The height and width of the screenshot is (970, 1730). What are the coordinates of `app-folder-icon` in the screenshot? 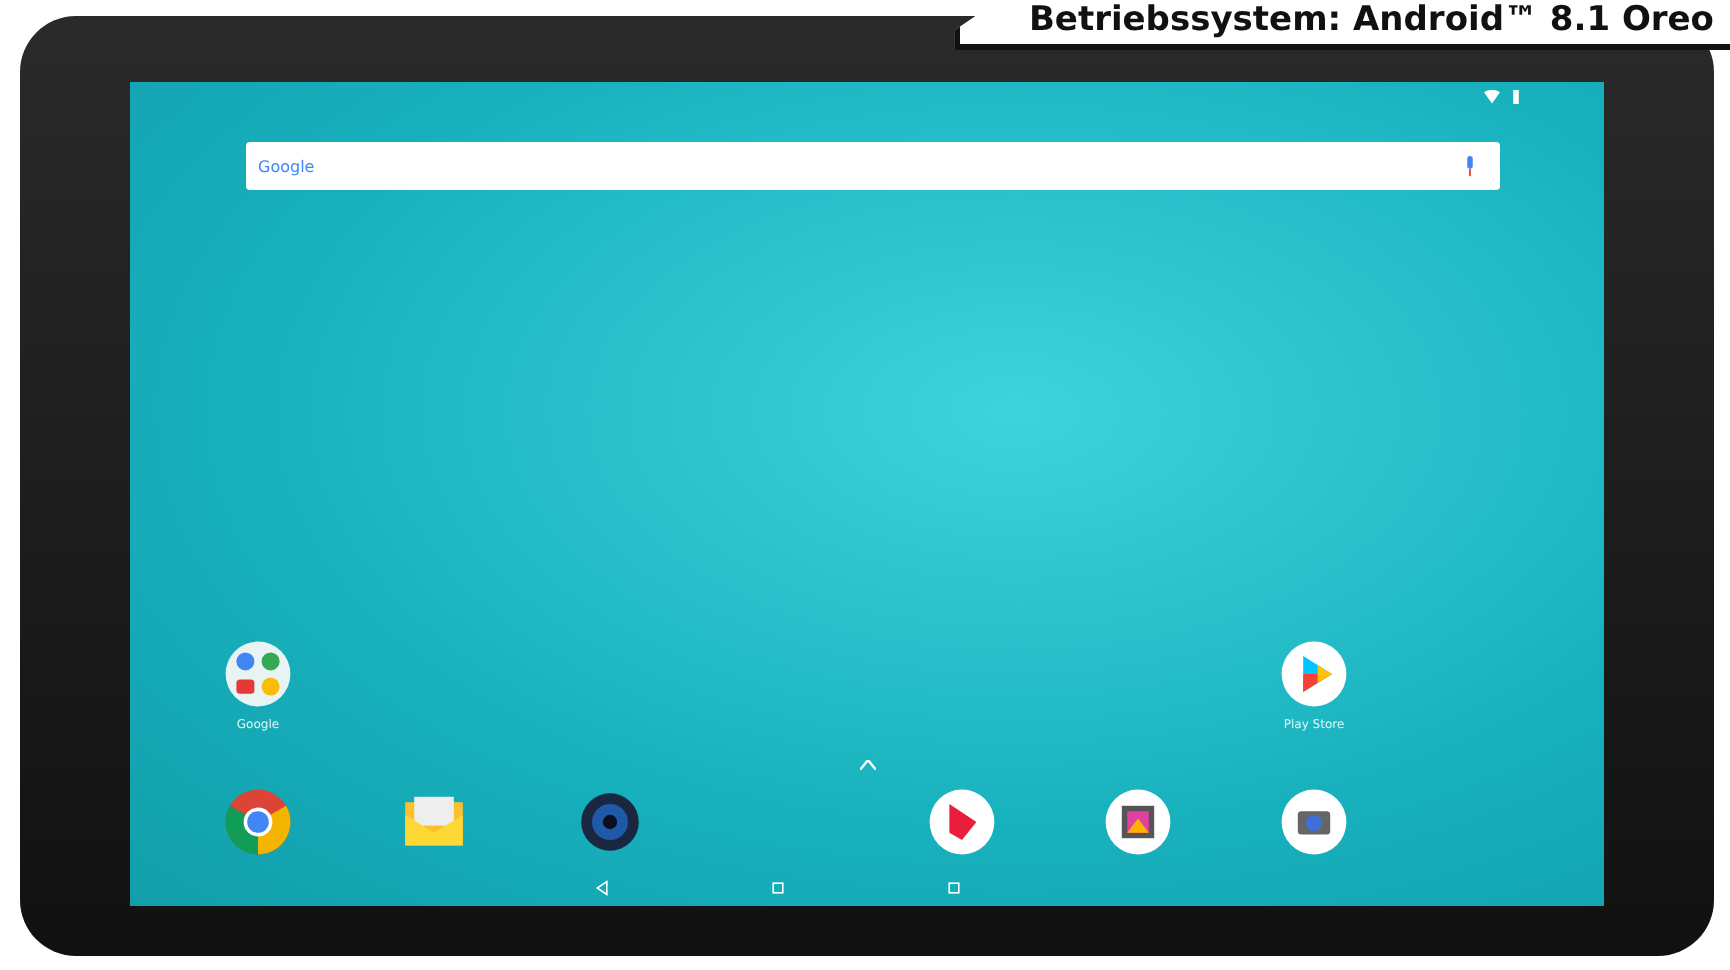 It's located at (258, 674).